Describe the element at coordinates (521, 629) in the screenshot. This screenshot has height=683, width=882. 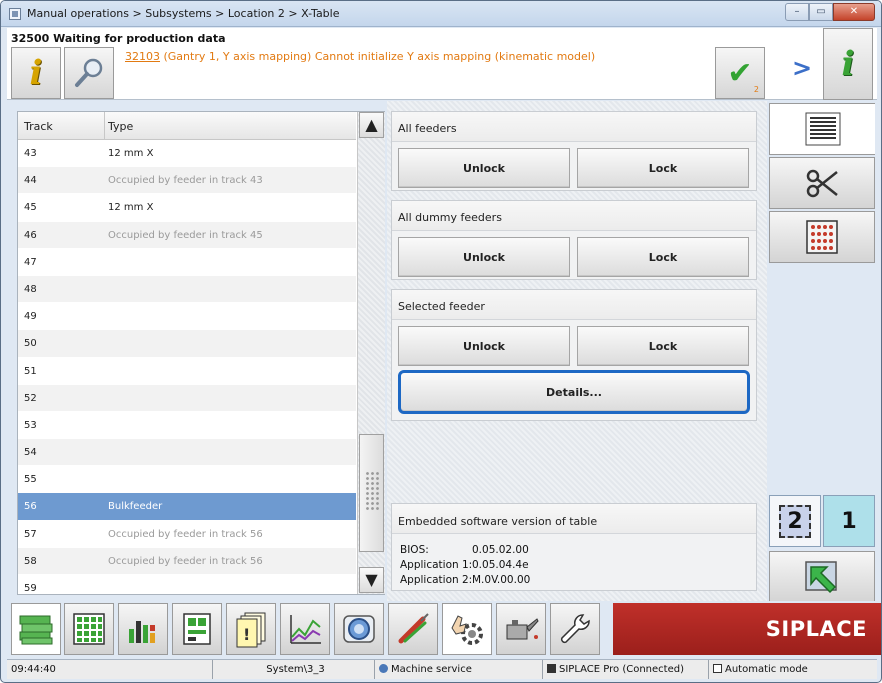
I see `toolbar-oil-can` at that location.